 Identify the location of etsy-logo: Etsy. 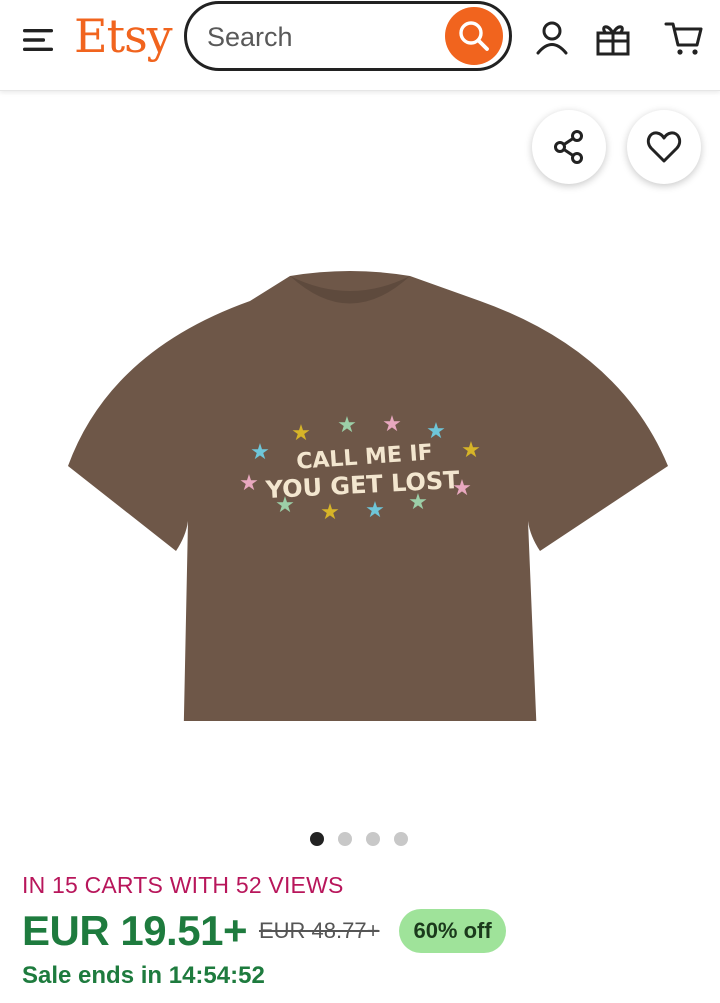
(123, 36).